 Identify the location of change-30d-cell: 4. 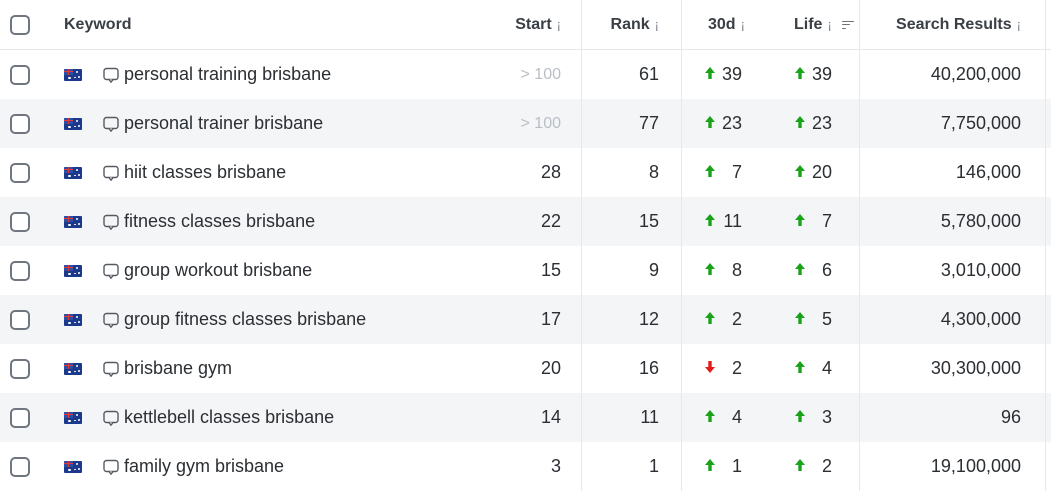
(726, 417).